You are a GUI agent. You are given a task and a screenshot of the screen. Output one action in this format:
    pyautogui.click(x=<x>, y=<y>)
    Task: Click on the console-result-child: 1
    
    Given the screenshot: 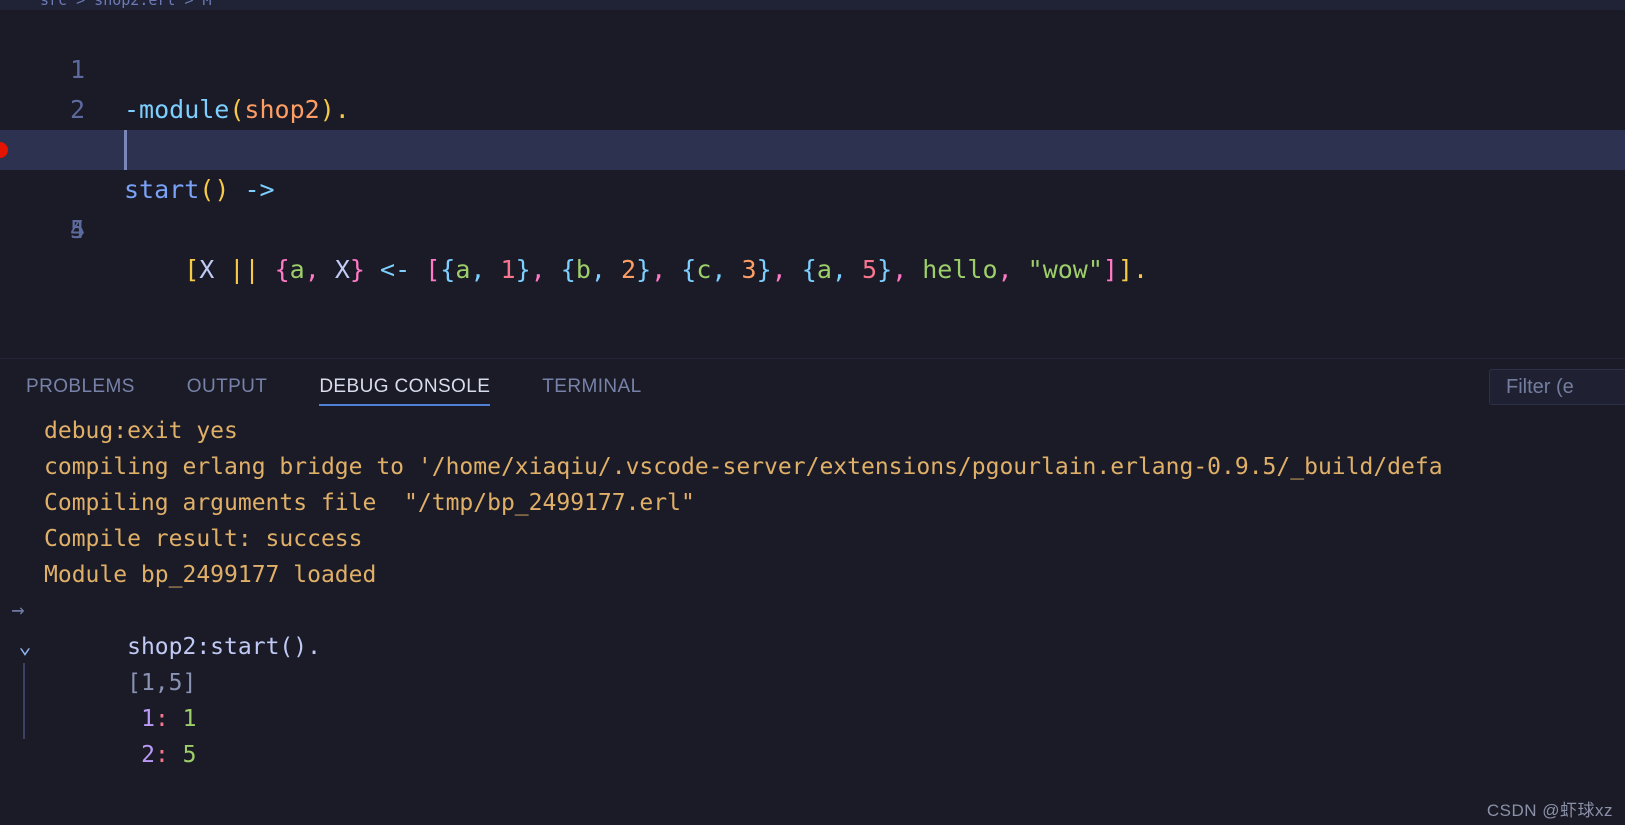 What is the action you would take?
    pyautogui.click(x=812, y=697)
    